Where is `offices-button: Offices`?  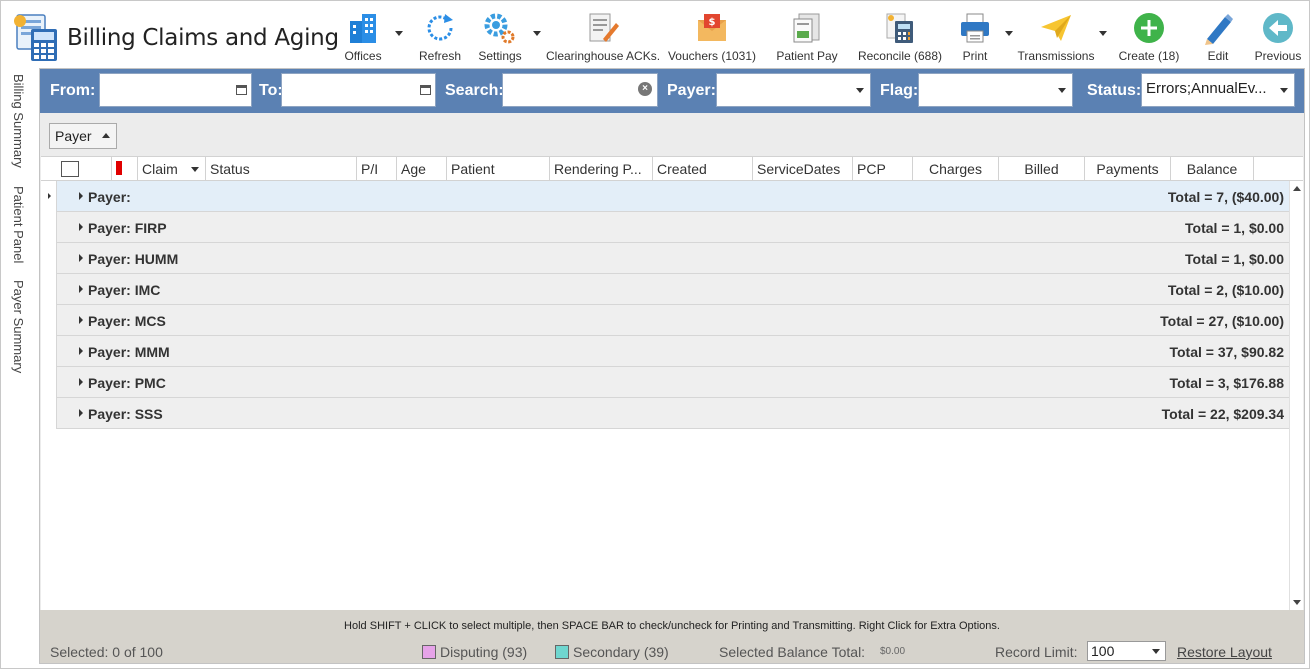 offices-button: Offices is located at coordinates (373, 36).